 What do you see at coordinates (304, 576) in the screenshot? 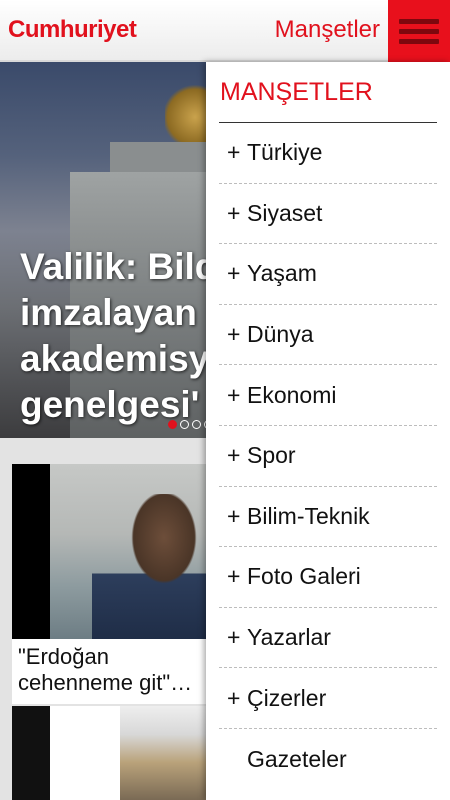
I see `menu-item-label: Foto Galeri` at bounding box center [304, 576].